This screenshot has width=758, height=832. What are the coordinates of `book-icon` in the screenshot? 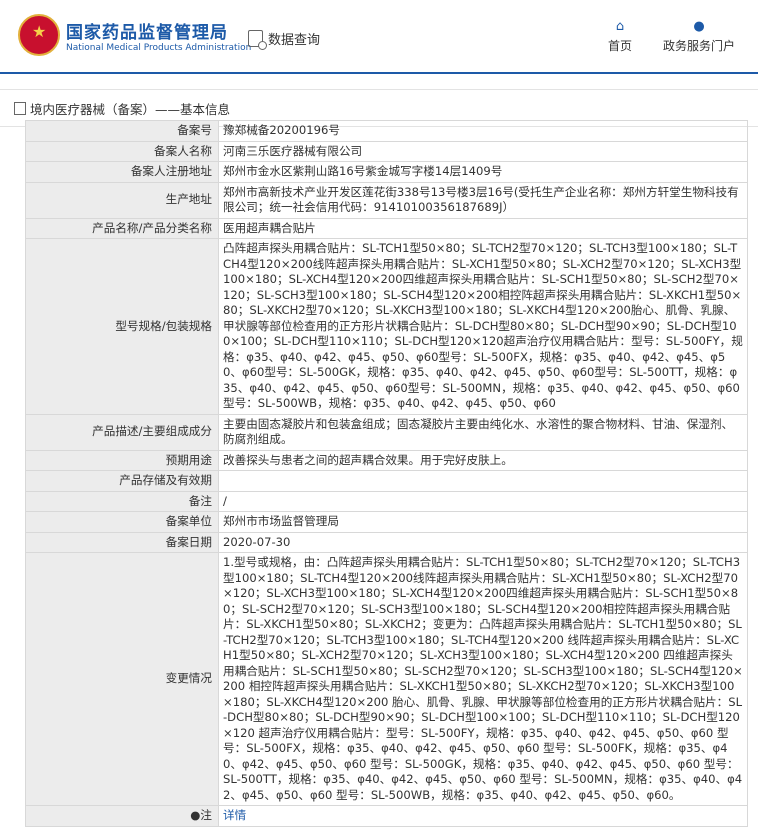 It's located at (20, 108).